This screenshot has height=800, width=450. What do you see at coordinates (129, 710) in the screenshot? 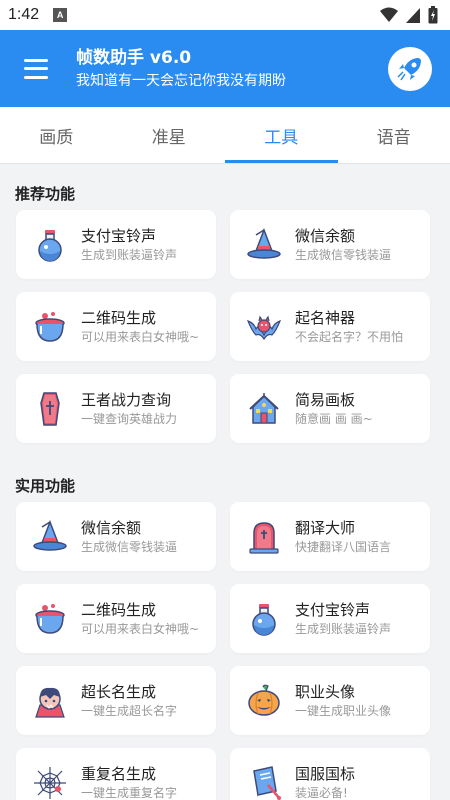
I see `feature-subtitle: 一键生成超长名字` at bounding box center [129, 710].